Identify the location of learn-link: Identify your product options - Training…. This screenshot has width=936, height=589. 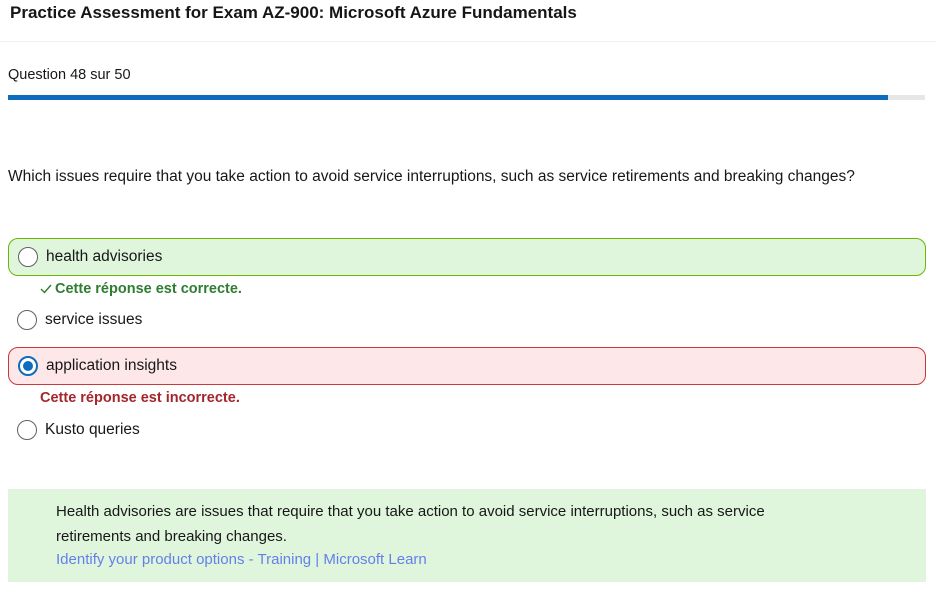
(241, 559).